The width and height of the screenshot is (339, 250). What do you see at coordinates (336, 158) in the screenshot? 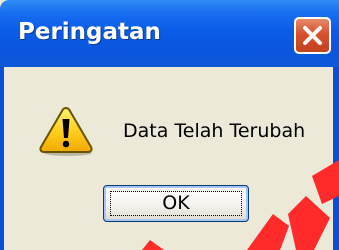
I see `window-frame-right` at bounding box center [336, 158].